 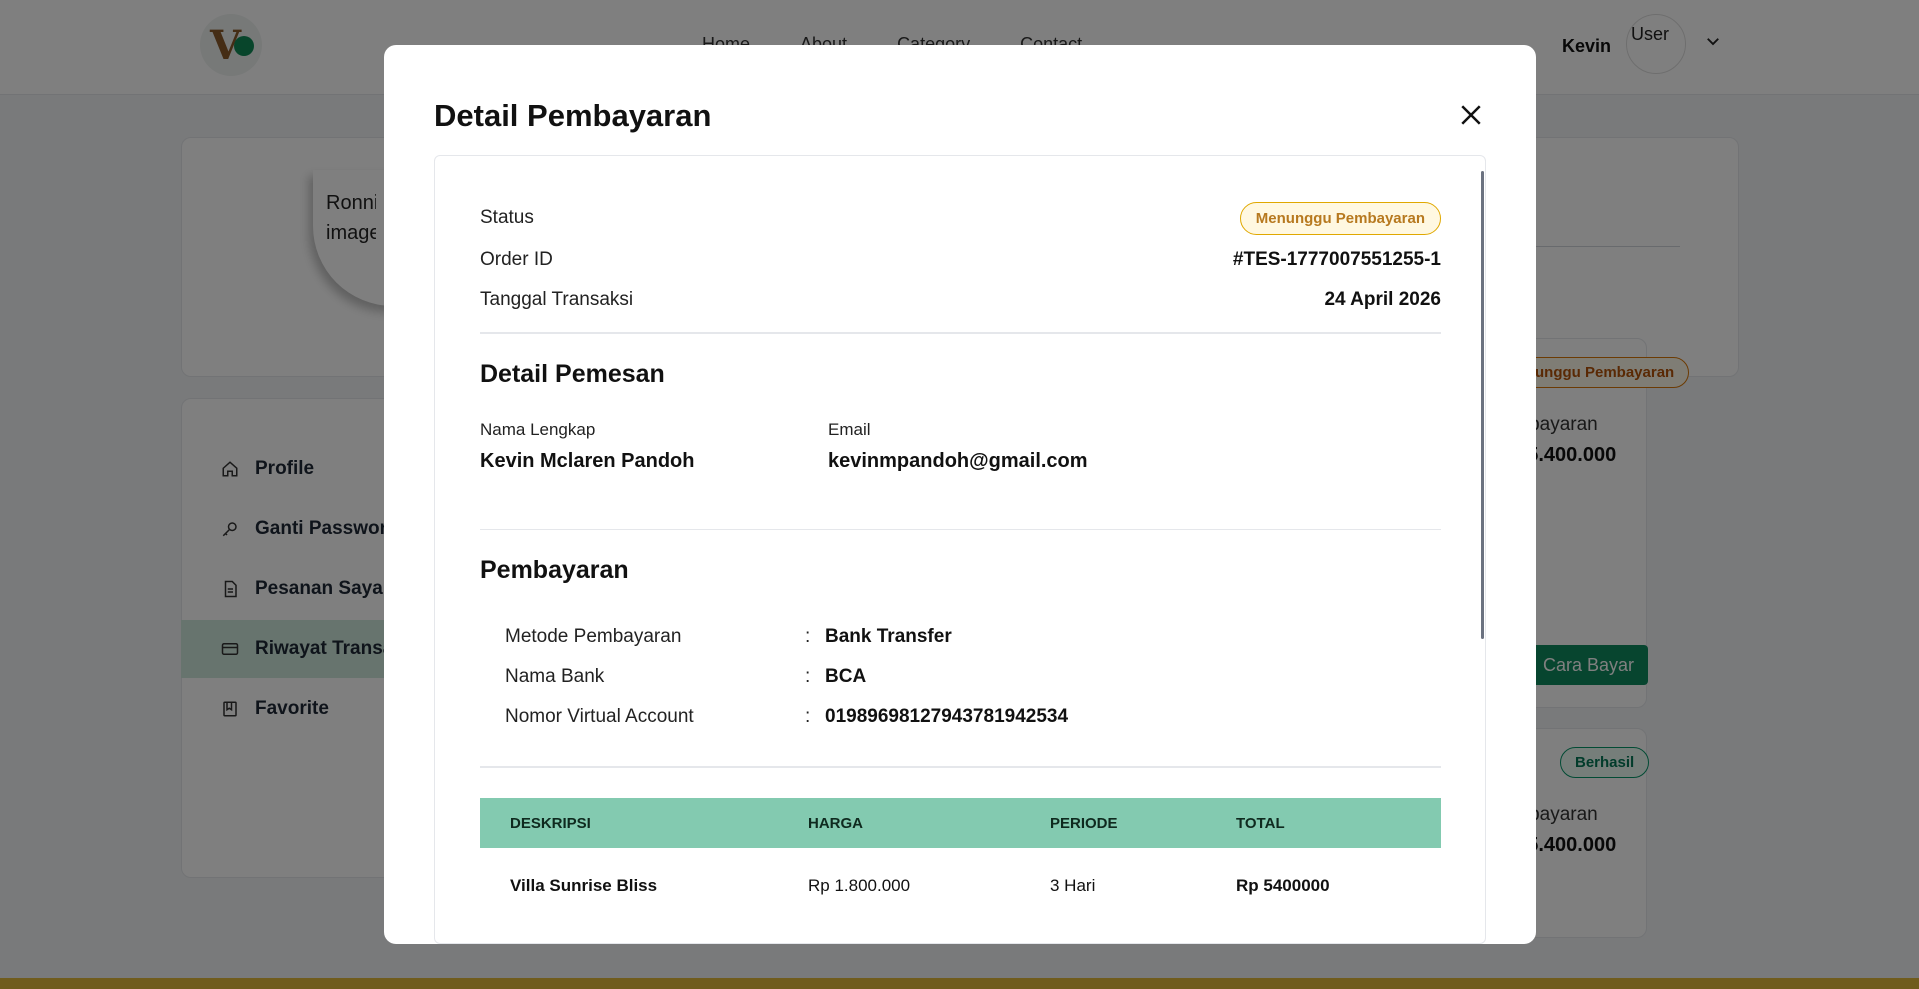 I want to click on scrollbar, so click(x=1482, y=405).